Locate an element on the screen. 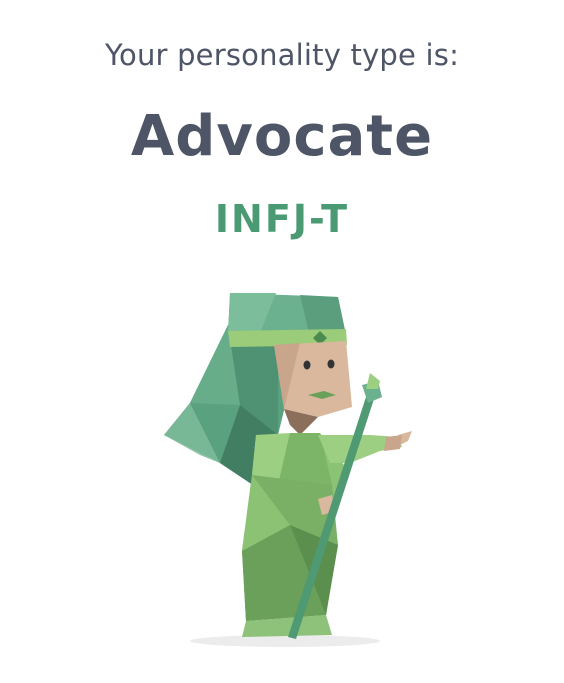  result-intro-text: Your personality type is: is located at coordinates (282, 55).